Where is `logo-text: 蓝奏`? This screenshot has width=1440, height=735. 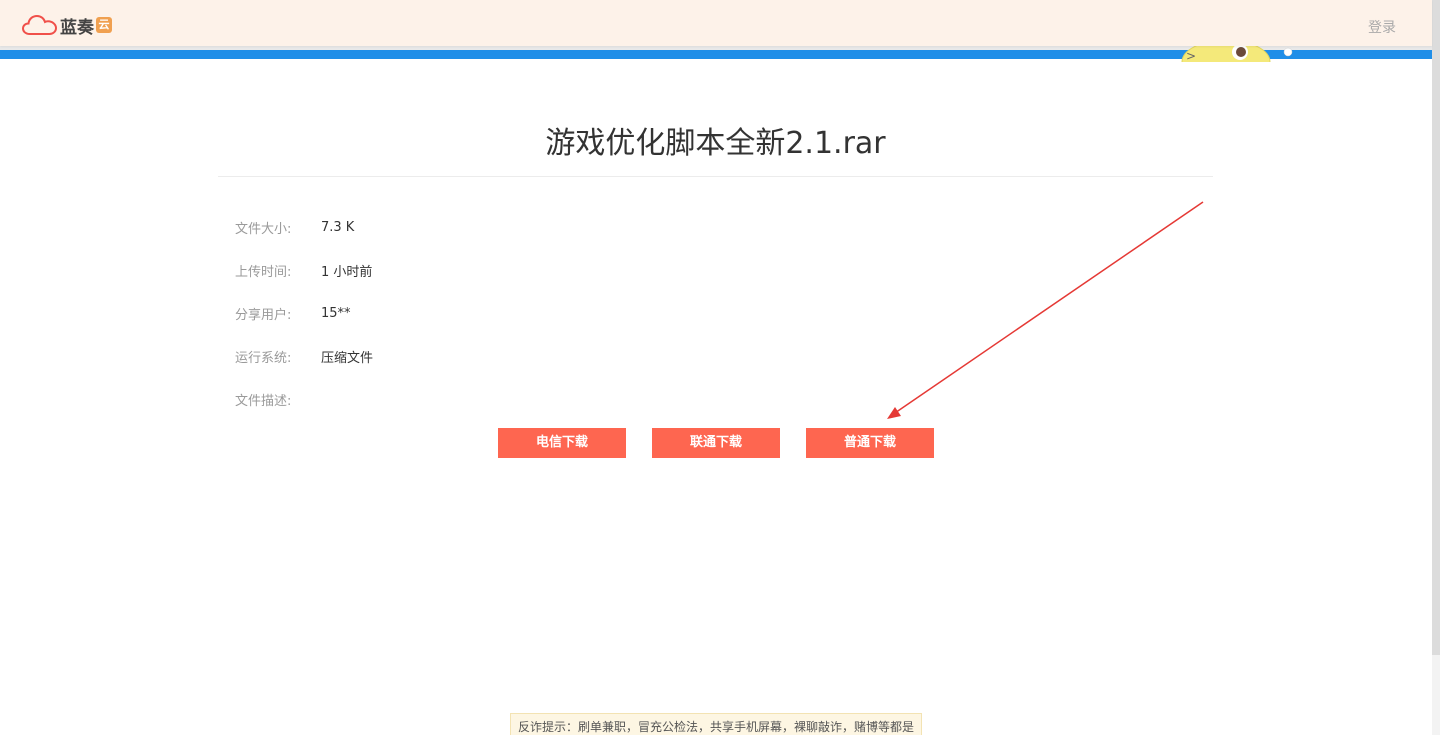 logo-text: 蓝奏 is located at coordinates (77, 27).